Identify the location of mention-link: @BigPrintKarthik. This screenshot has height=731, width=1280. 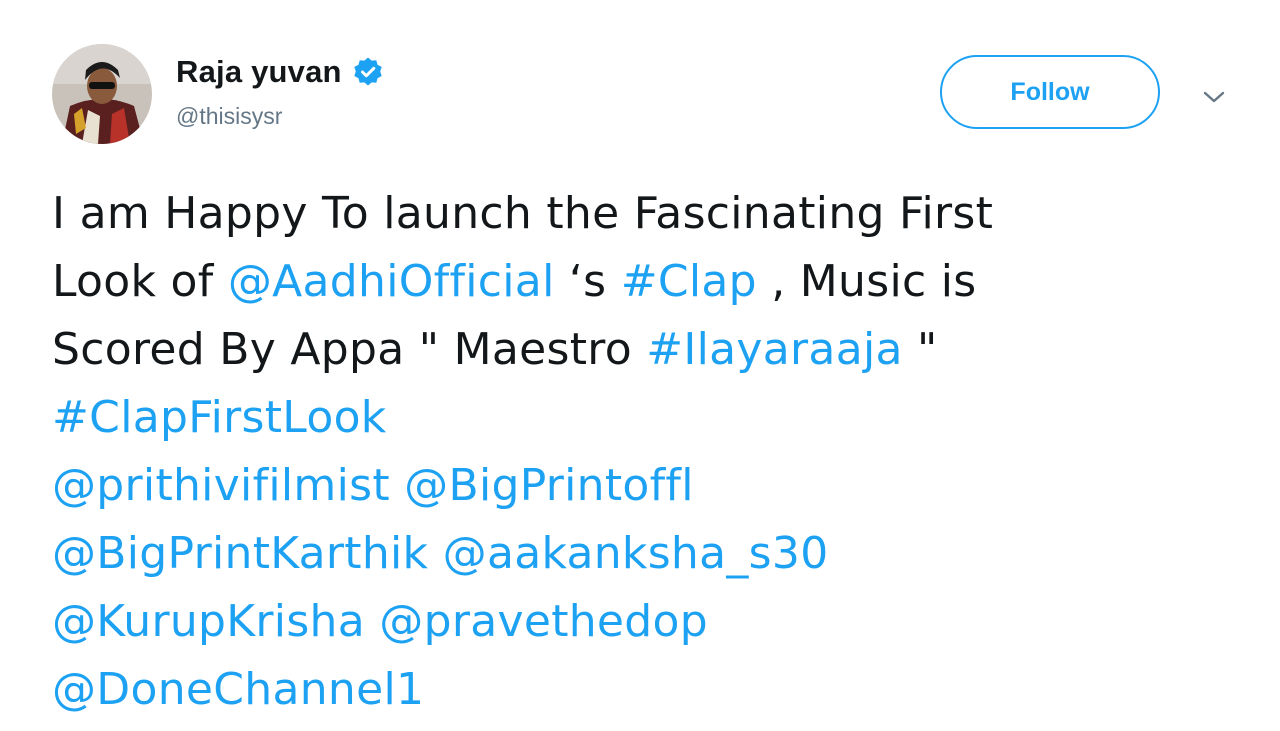
(240, 553).